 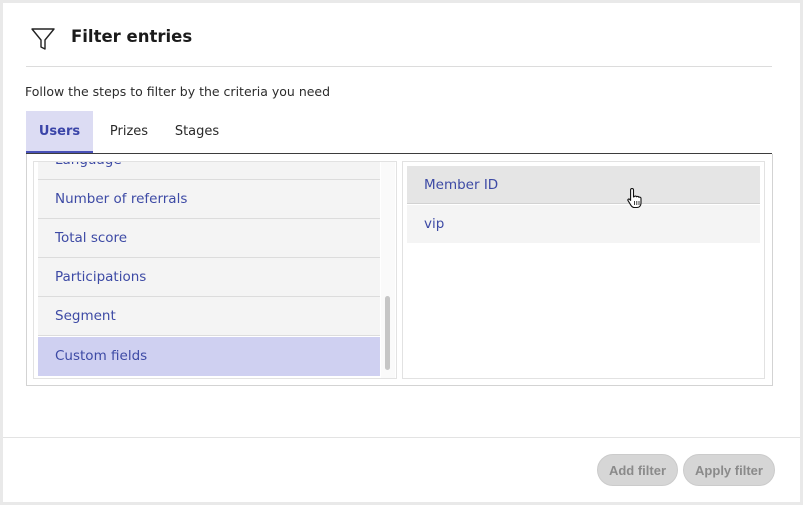 What do you see at coordinates (209, 238) in the screenshot?
I see `criteria-item-total-score: Total score` at bounding box center [209, 238].